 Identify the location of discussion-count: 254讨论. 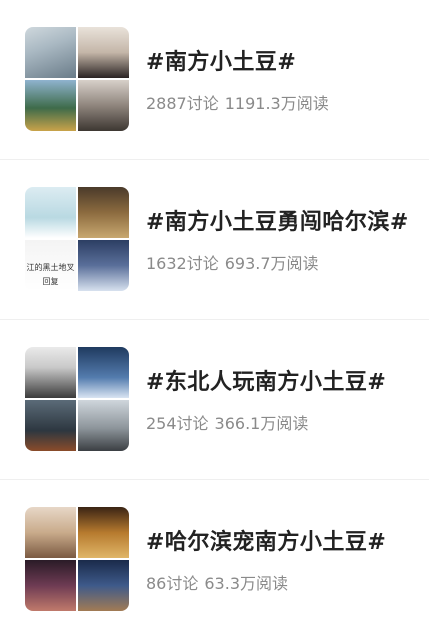
(177, 423).